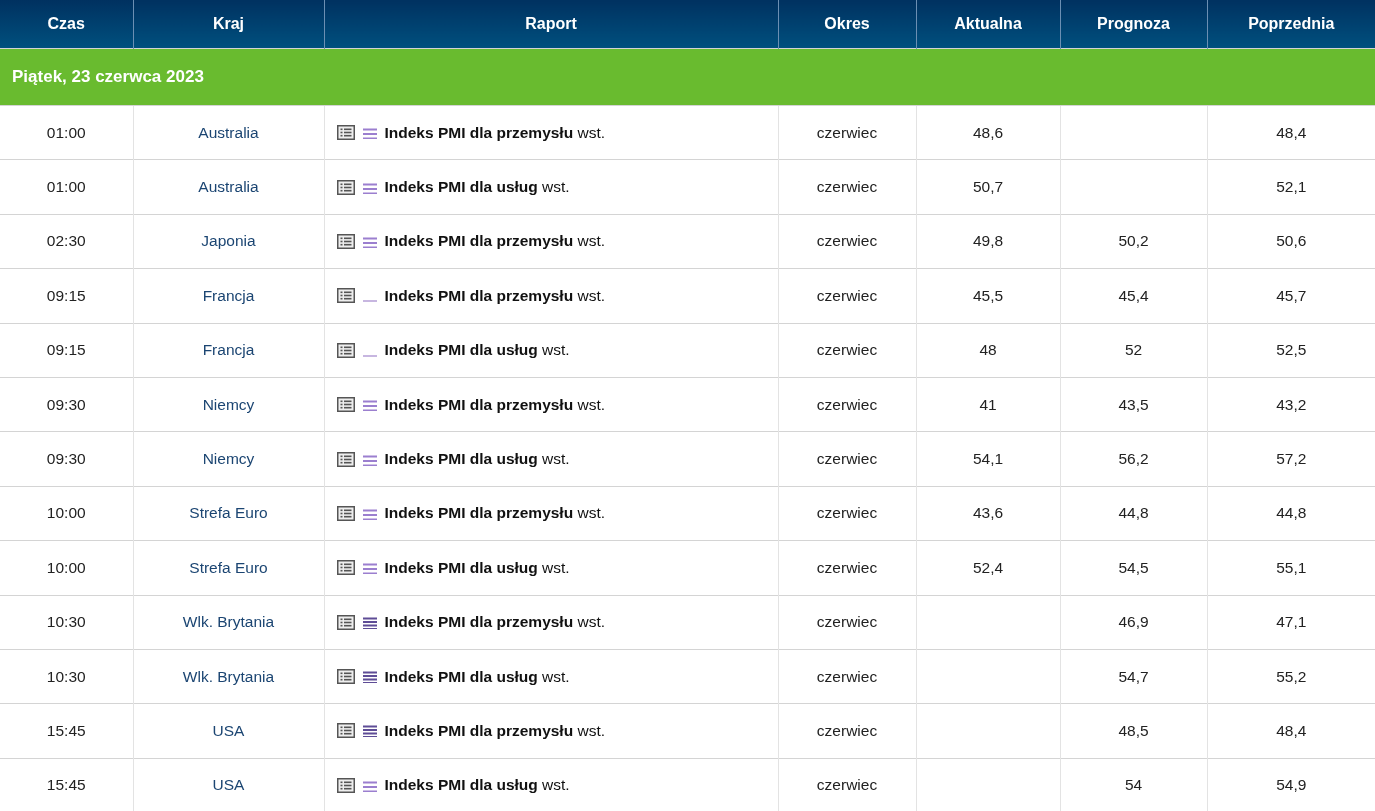 This screenshot has height=811, width=1375. I want to click on column-header: Okres, so click(847, 24).